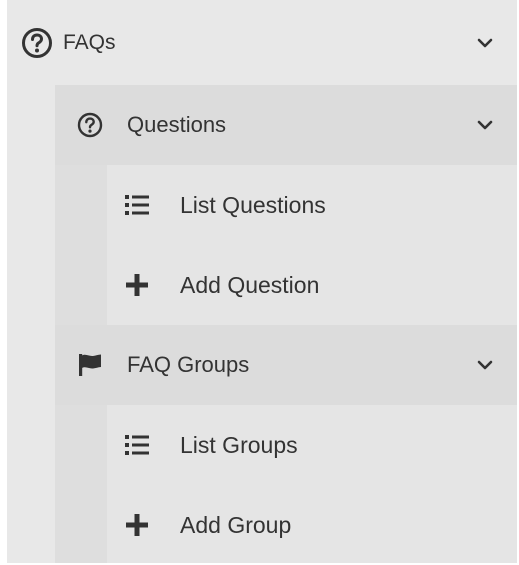  Describe the element at coordinates (286, 125) in the screenshot. I see `menu-item-questions: Questions` at that location.